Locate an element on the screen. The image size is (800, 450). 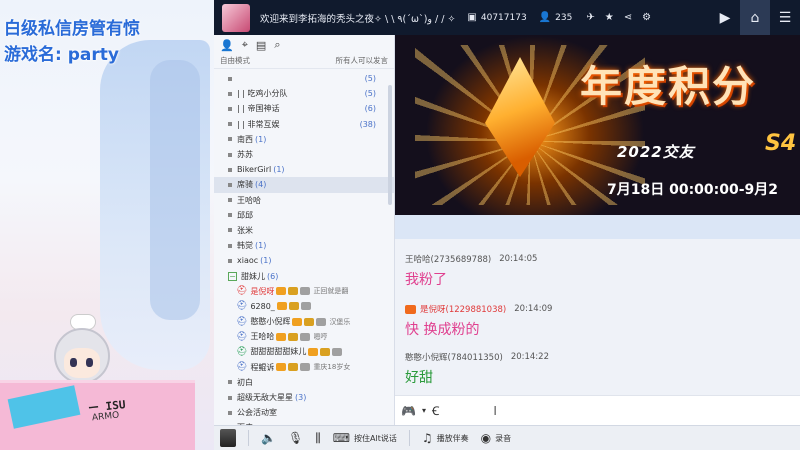
channel-item: 张米 is located at coordinates (304, 230).